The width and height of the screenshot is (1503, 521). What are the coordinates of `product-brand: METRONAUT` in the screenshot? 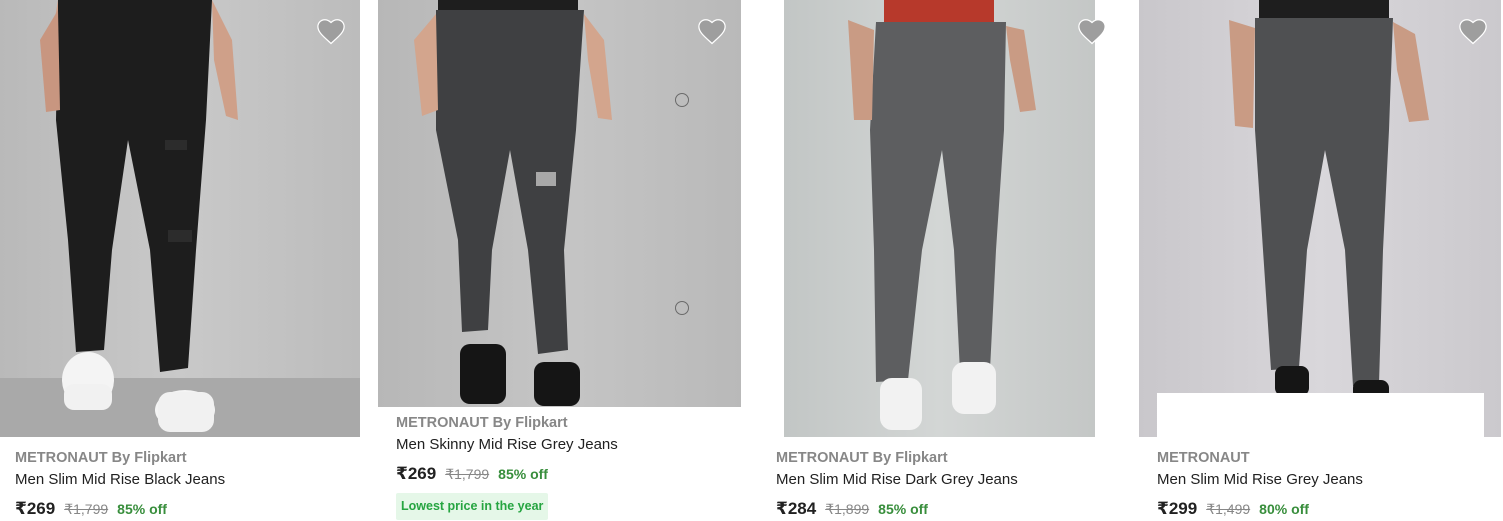 It's located at (1203, 458).